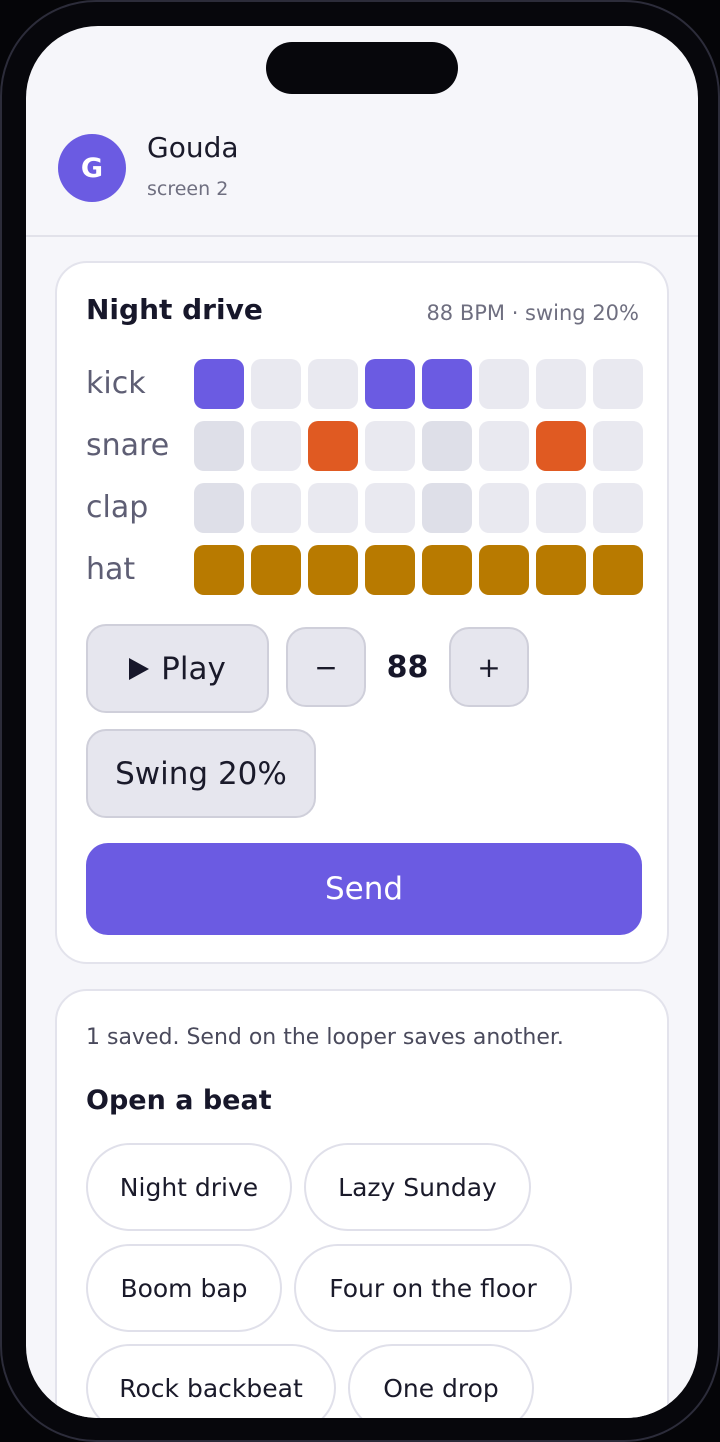 The image size is (720, 1442). Describe the element at coordinates (189, 1187) in the screenshot. I see `beat-chip-night-drive: Night drive` at that location.